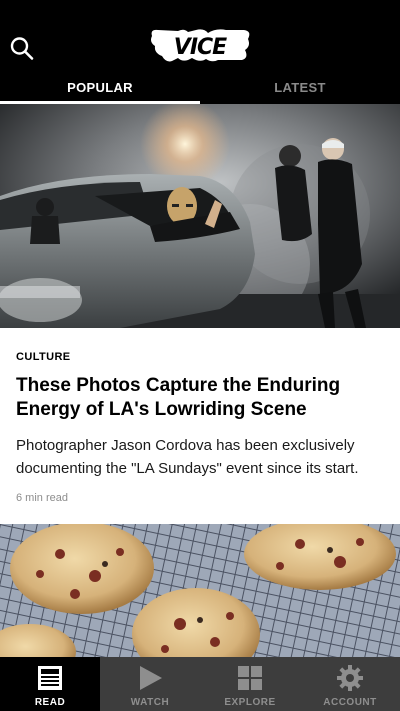 The width and height of the screenshot is (400, 711). I want to click on nav-account-label: ACCOUNT, so click(350, 702).